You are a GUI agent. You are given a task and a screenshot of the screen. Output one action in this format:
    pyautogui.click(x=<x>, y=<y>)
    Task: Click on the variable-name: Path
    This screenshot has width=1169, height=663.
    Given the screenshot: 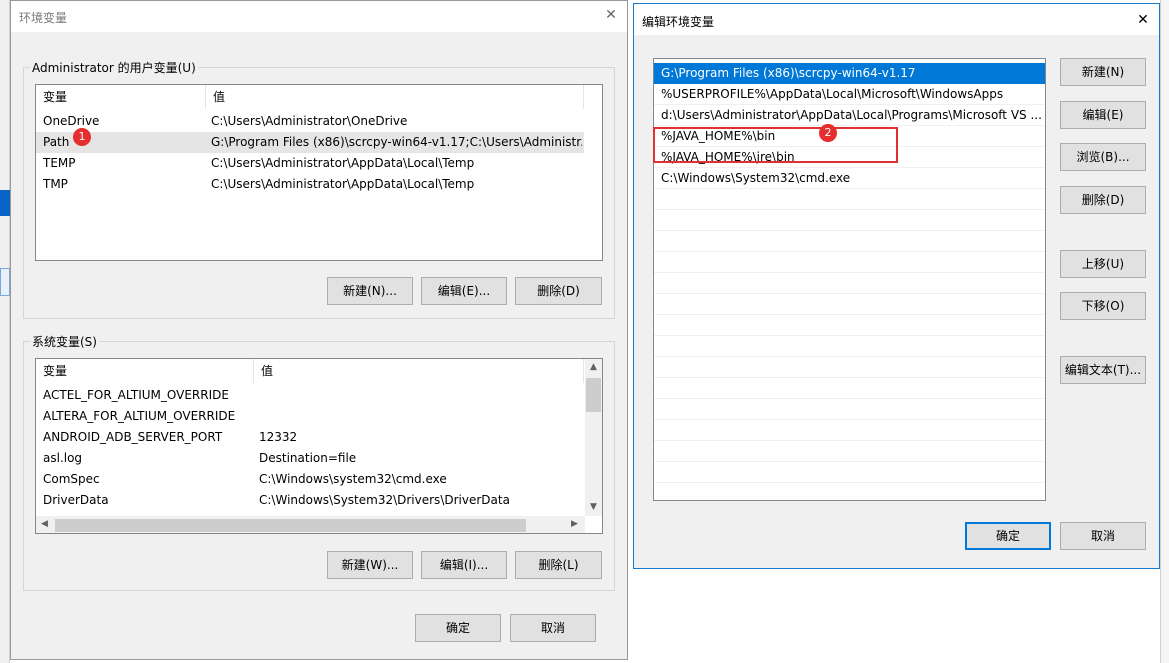 What is the action you would take?
    pyautogui.click(x=56, y=142)
    